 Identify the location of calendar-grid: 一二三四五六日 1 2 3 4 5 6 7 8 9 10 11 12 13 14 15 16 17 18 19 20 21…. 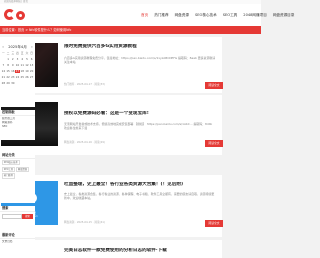
(17, 68).